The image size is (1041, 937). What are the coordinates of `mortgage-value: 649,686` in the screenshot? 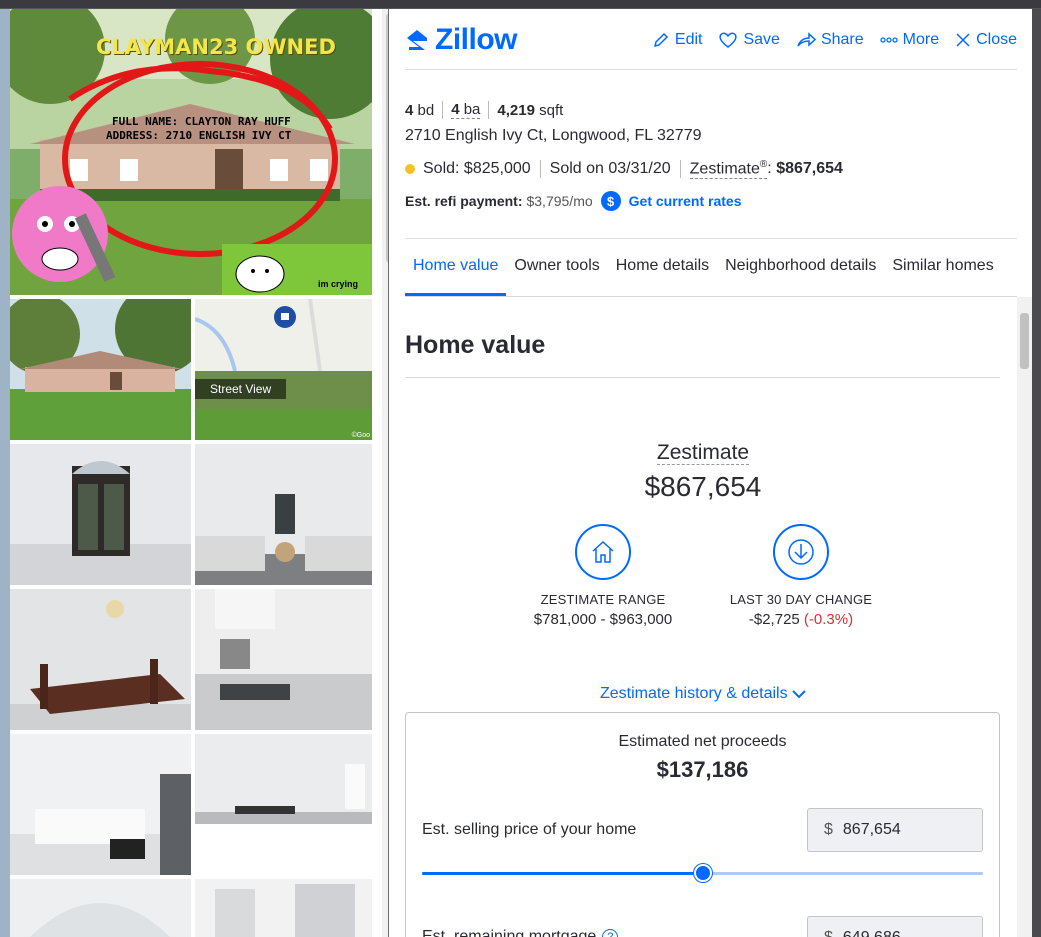 It's located at (872, 933).